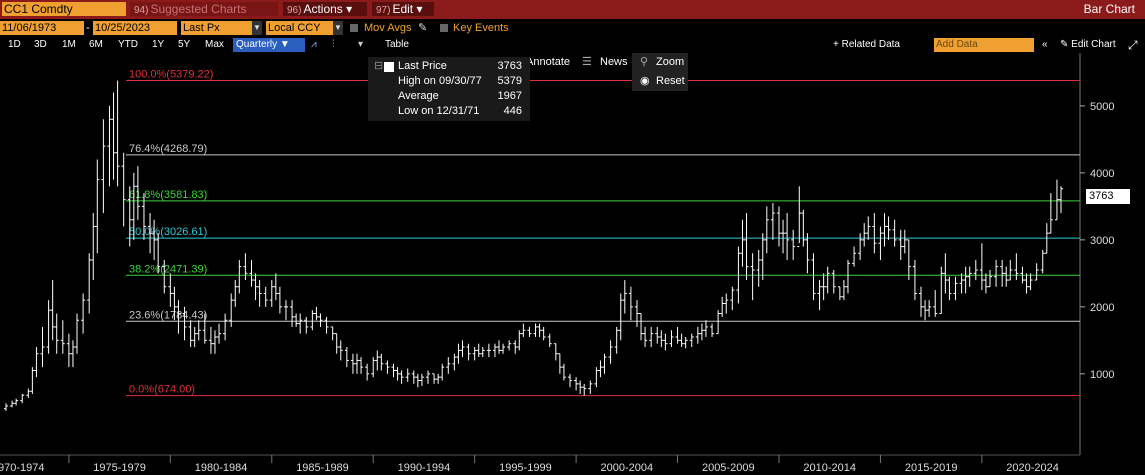 The image size is (1145, 475). What do you see at coordinates (397, 45) in the screenshot?
I see `table-button: Table` at bounding box center [397, 45].